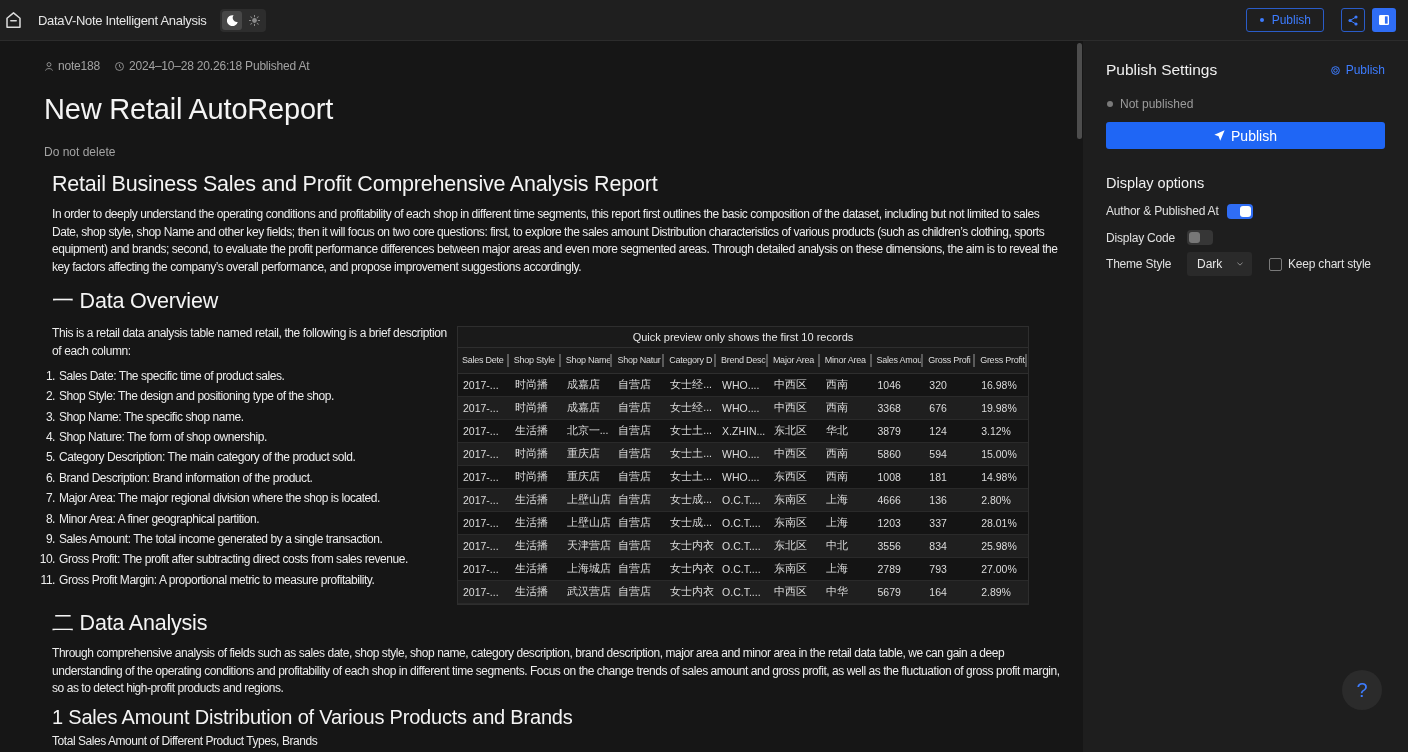 Image resolution: width=1408 pixels, height=752 pixels. I want to click on column-header: Gress Profit, so click(1002, 360).